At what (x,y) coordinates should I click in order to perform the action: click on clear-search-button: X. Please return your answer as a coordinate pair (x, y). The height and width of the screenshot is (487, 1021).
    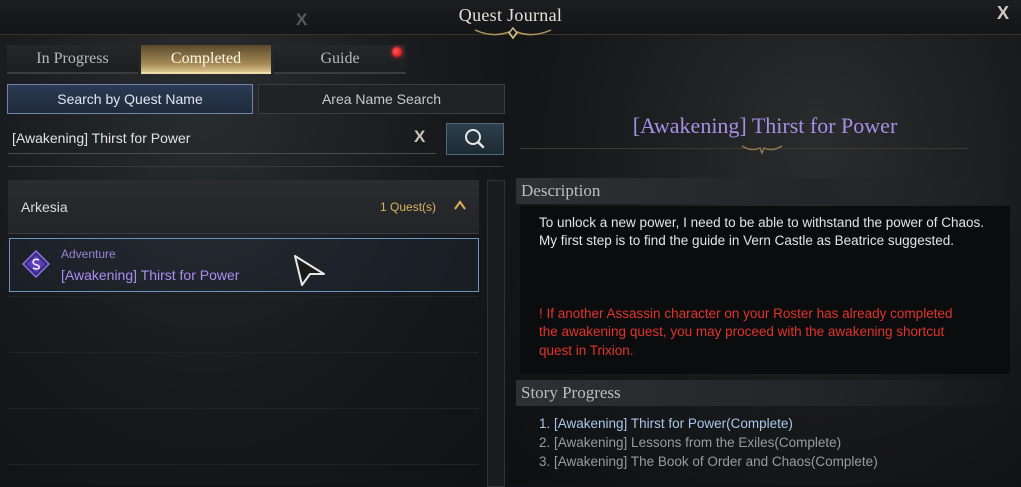
    Looking at the image, I should click on (419, 137).